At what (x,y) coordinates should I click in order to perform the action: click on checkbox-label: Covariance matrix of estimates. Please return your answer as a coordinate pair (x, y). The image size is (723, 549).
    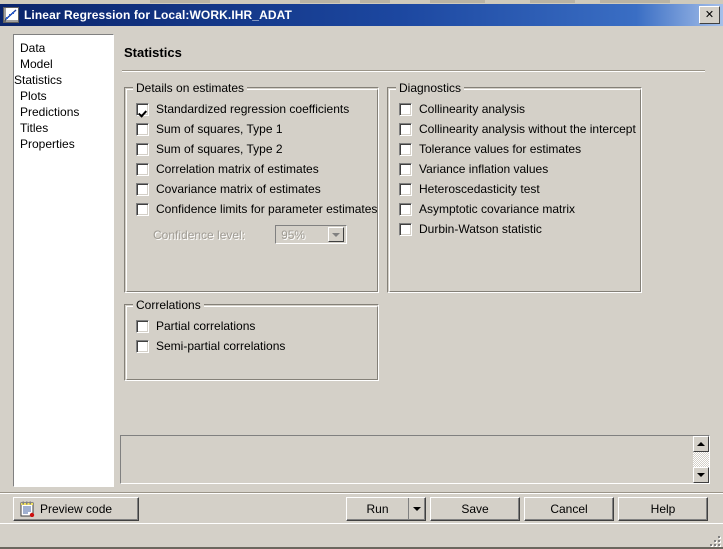
    Looking at the image, I should click on (238, 188).